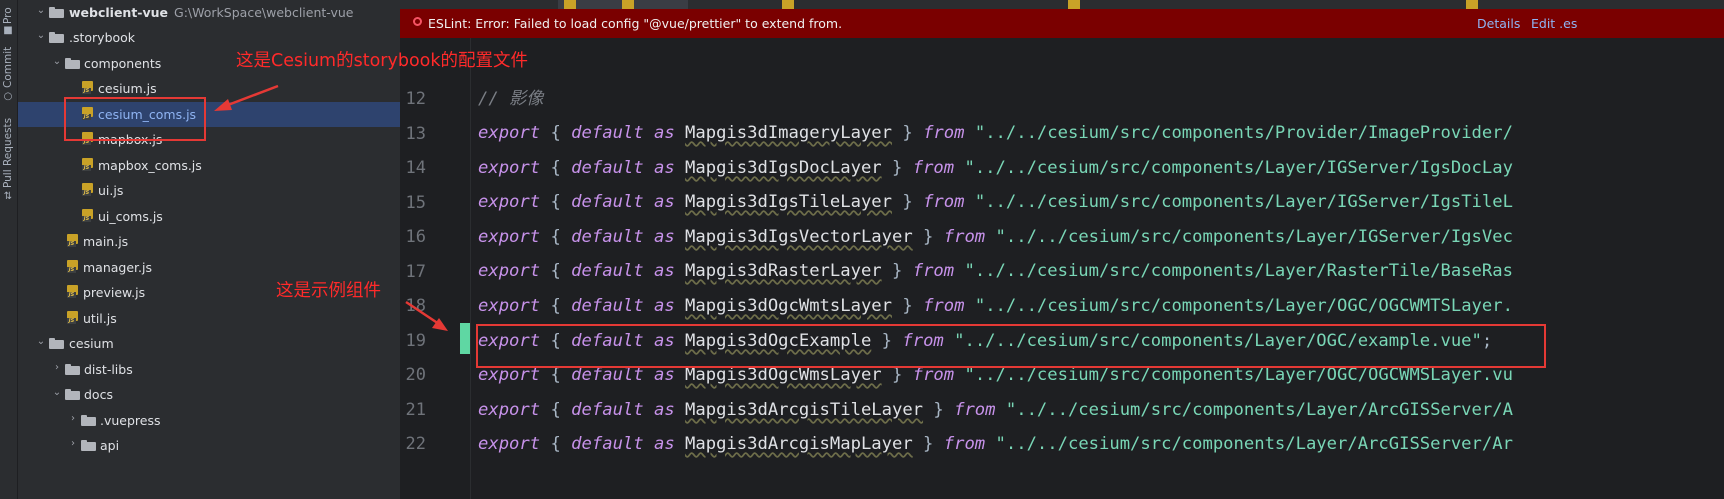 The image size is (1724, 499). I want to click on tree-row-file: JS mapbox_coms.js, so click(209, 165).